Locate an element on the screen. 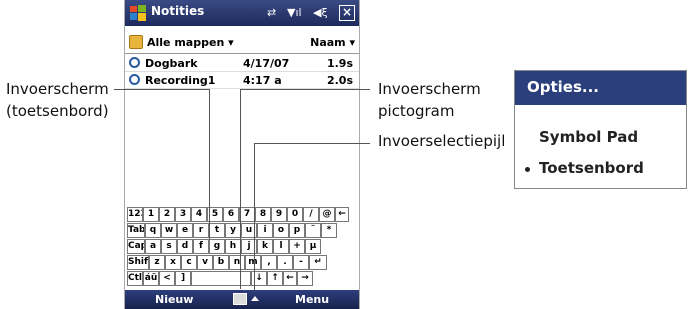 The height and width of the screenshot is (309, 695). keyboard-key: m is located at coordinates (253, 262).